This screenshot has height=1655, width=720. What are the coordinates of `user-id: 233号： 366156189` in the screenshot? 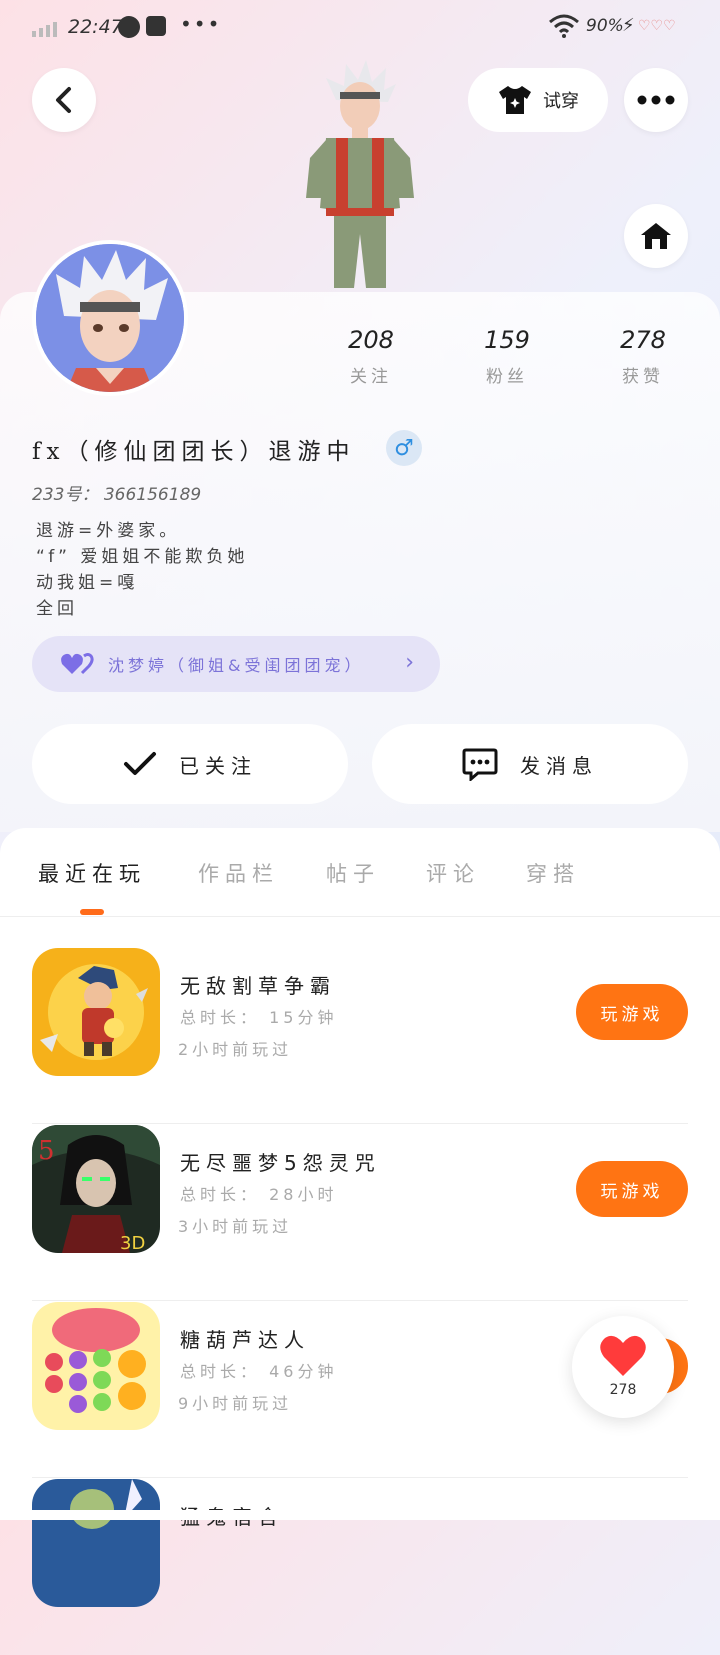 It's located at (116, 492).